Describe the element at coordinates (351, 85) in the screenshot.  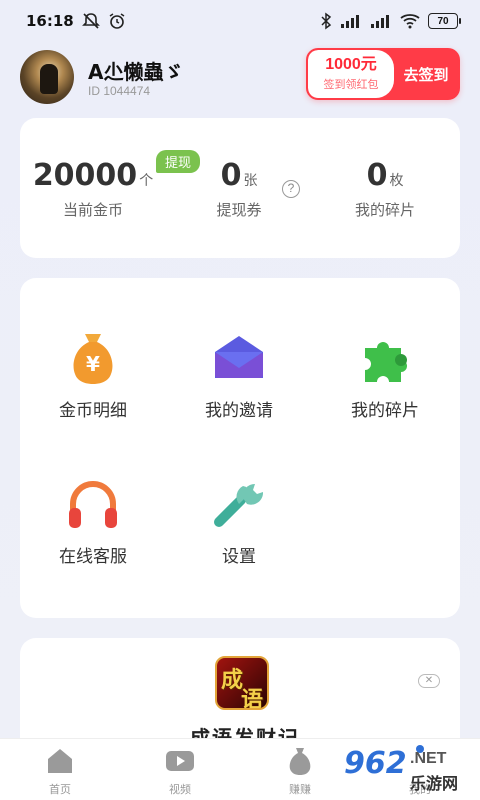
I see `signin-subtitle: 签到领红包` at that location.